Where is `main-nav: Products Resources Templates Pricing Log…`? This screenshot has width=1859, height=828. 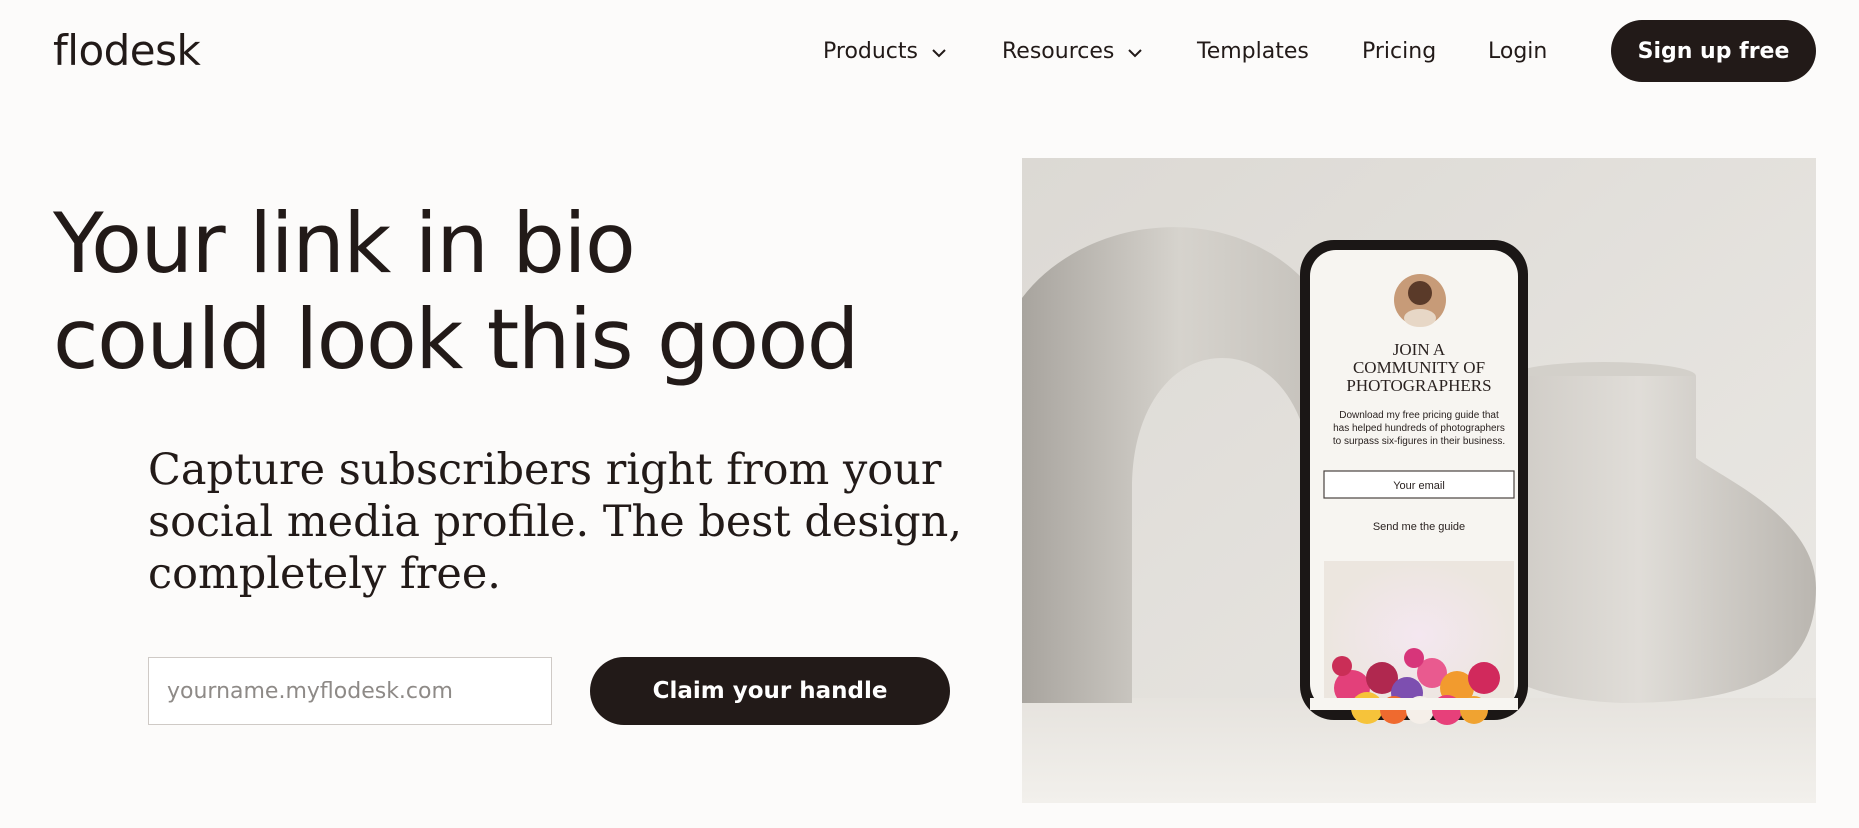
main-nav: Products Resources Templates Pricing Log… is located at coordinates (929, 52).